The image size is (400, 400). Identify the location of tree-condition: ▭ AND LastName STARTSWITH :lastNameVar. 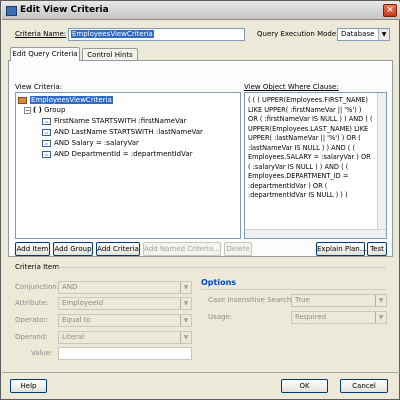
(122, 132).